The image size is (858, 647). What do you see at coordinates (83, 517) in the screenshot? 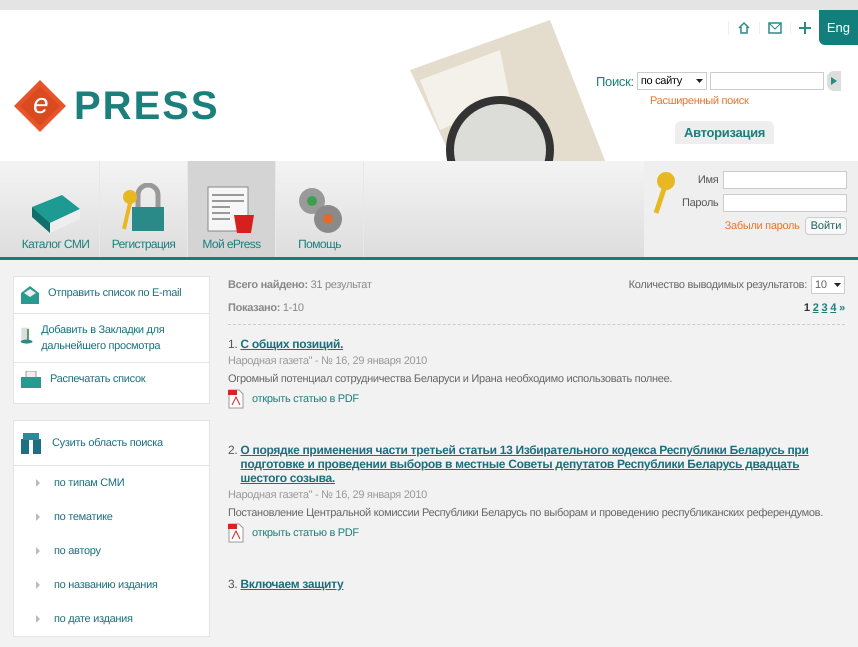
I see `filter-link: по тематике` at bounding box center [83, 517].